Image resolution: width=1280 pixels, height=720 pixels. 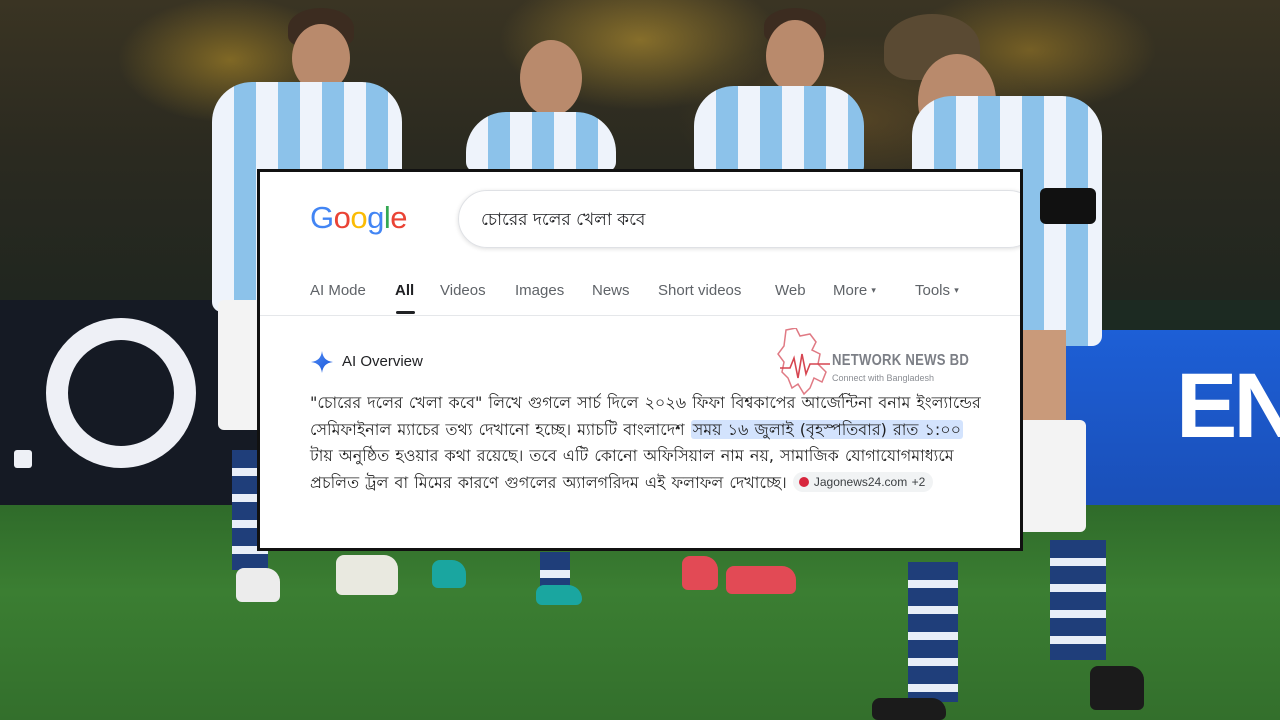 What do you see at coordinates (699, 290) in the screenshot?
I see `tab-short-videos: Short videos` at bounding box center [699, 290].